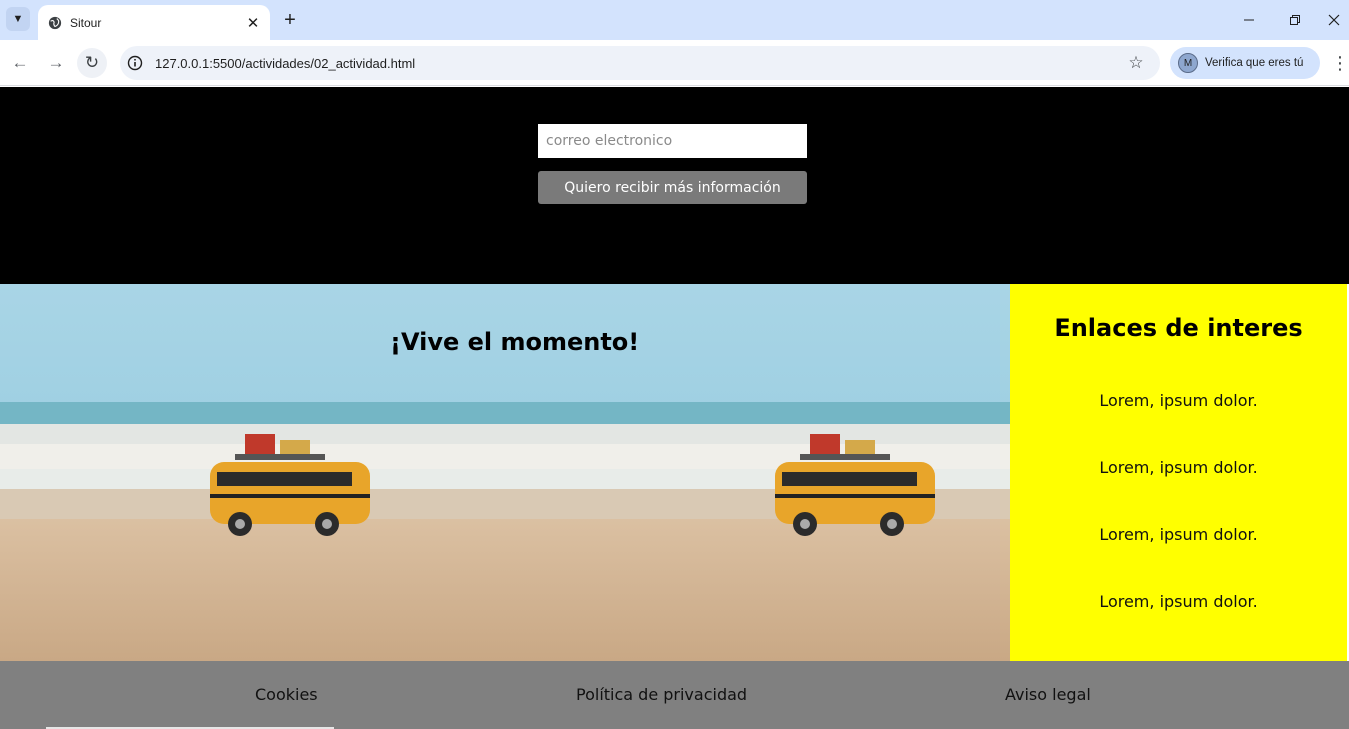 The width and height of the screenshot is (1349, 729). What do you see at coordinates (674, 20) in the screenshot?
I see `tab-strip: ▼ Sitour ✕ +` at bounding box center [674, 20].